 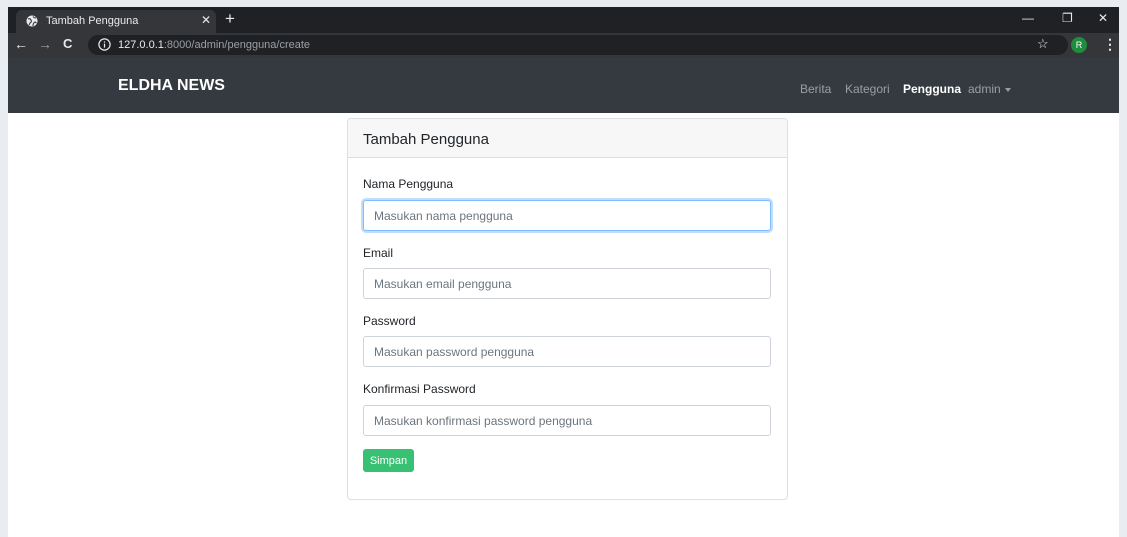 What do you see at coordinates (92, 21) in the screenshot?
I see `tab-title: Tambah Pengguna` at bounding box center [92, 21].